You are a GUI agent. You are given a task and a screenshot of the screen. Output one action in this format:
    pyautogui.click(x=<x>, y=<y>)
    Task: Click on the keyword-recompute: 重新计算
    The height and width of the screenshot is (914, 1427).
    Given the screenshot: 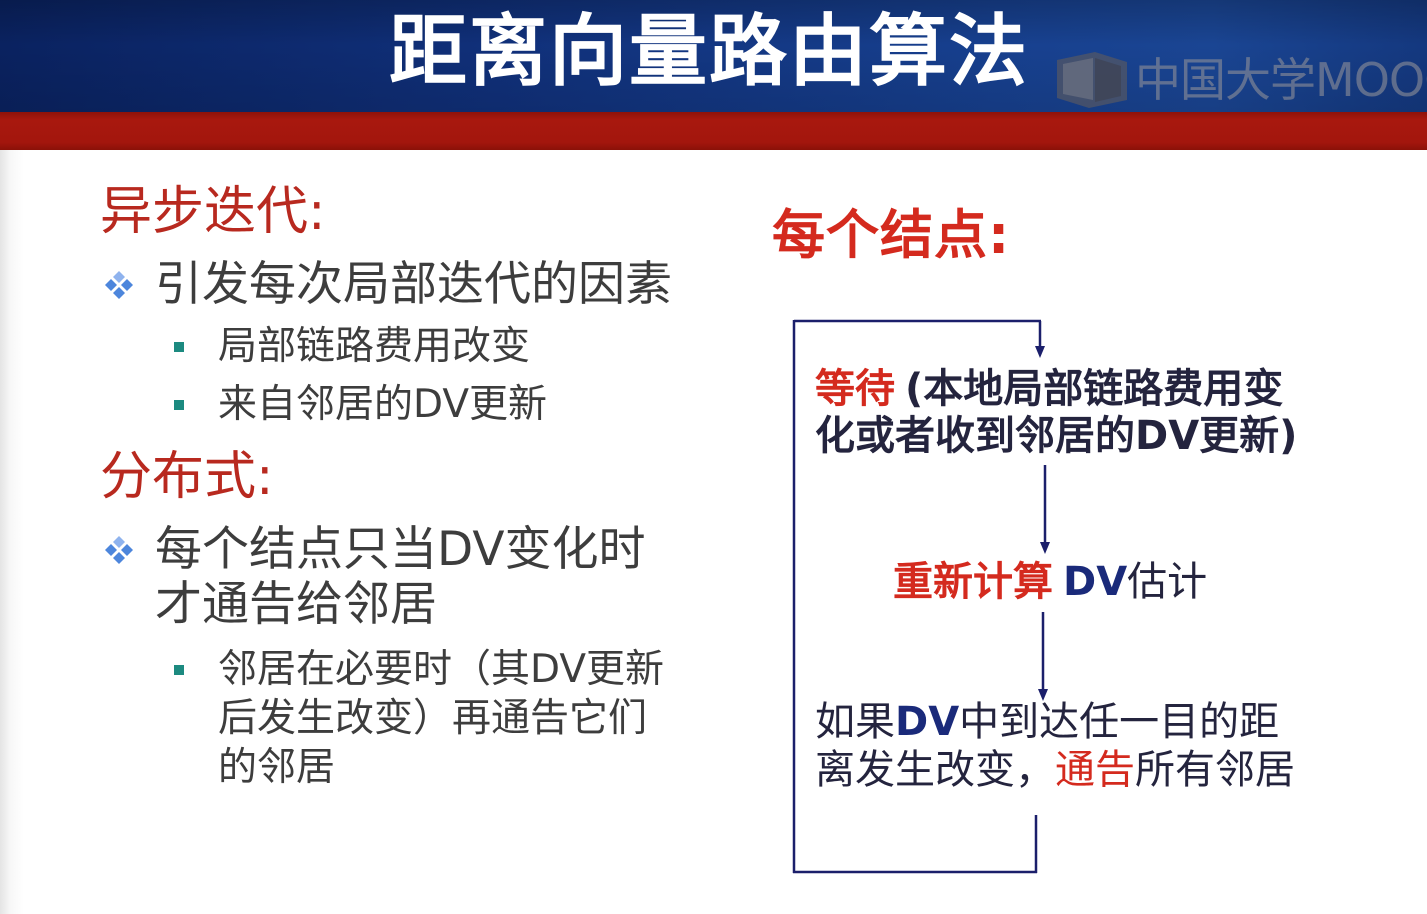 What is the action you would take?
    pyautogui.click(x=973, y=582)
    